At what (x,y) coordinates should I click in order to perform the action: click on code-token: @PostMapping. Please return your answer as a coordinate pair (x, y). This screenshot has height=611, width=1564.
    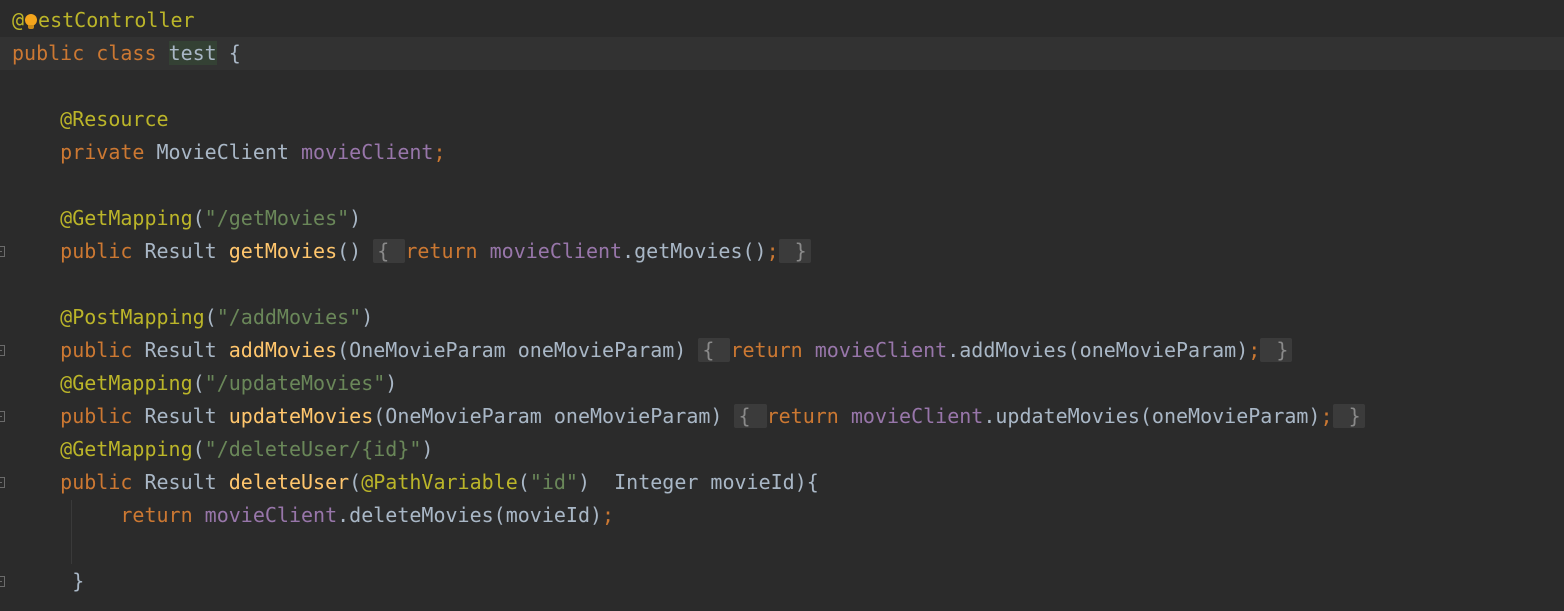
    Looking at the image, I should click on (132, 317).